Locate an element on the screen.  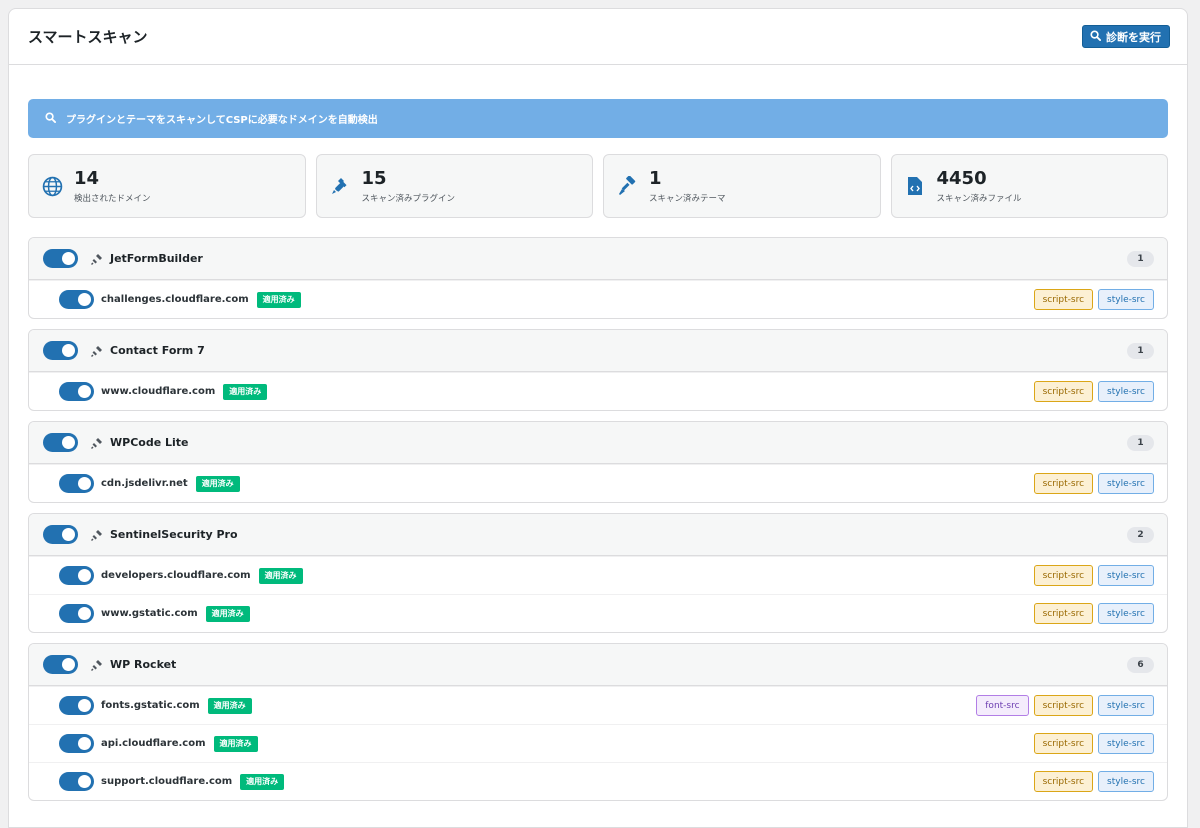
brush-icon is located at coordinates (627, 186).